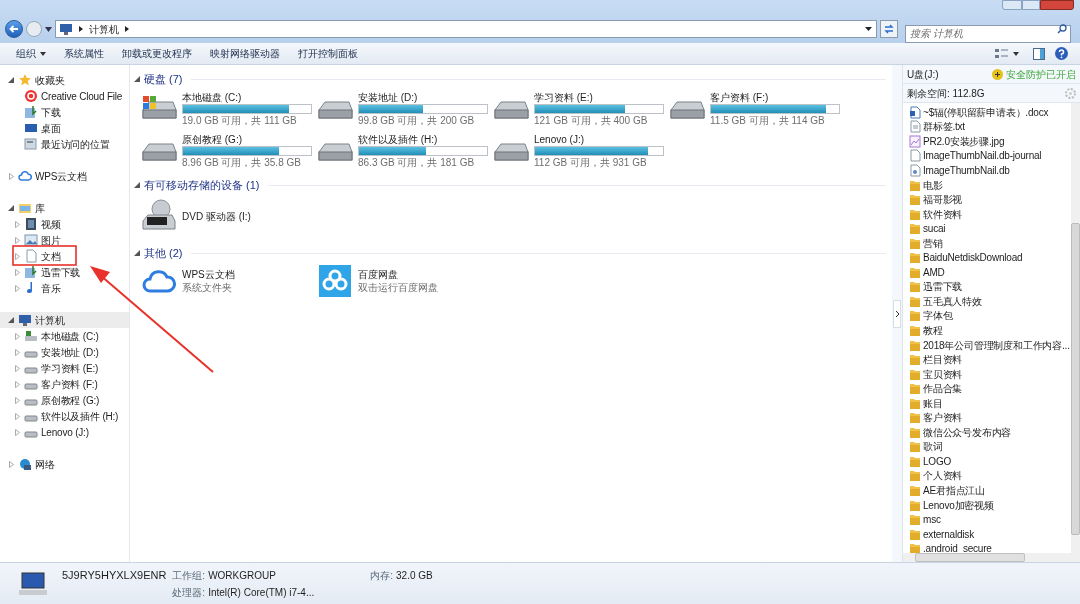 This screenshot has height=604, width=1080. What do you see at coordinates (990, 519) in the screenshot?
I see `file-item: msc` at bounding box center [990, 519].